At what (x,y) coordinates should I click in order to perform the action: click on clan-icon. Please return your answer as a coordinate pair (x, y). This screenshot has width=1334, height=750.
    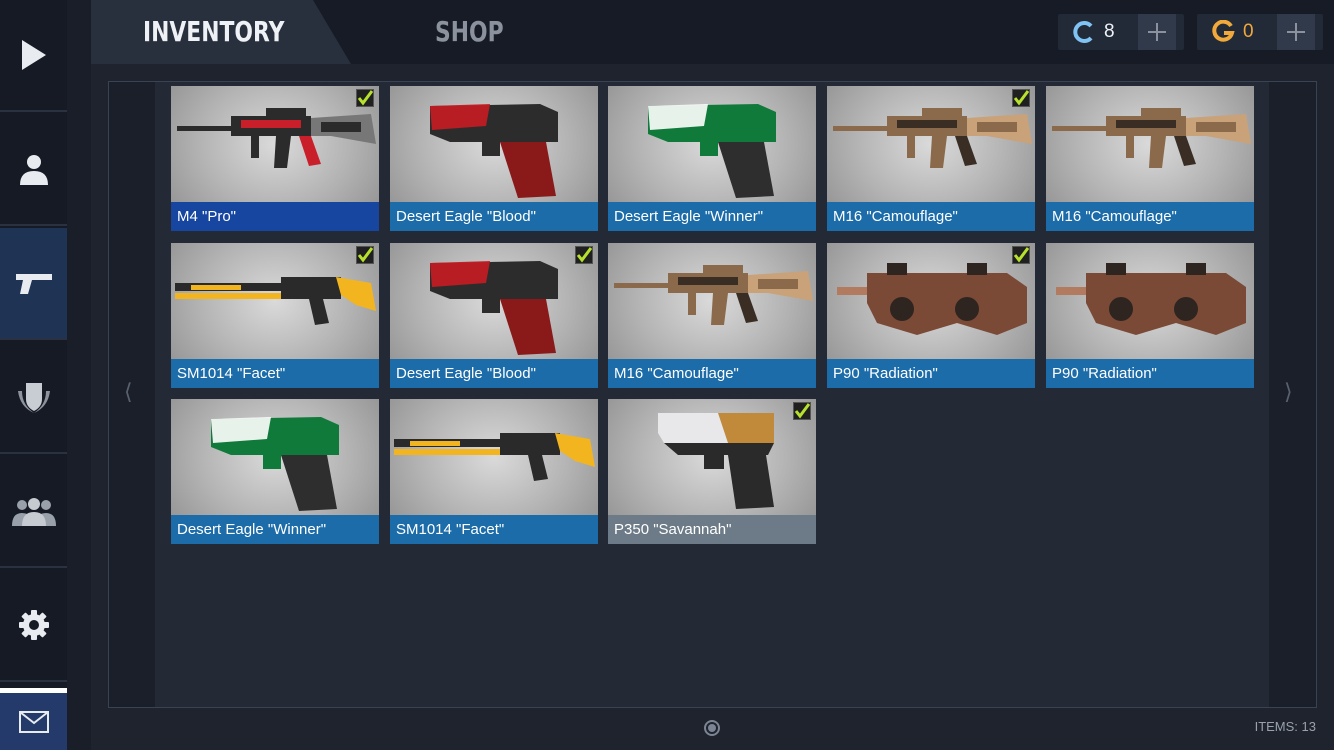
    Looking at the image, I should click on (33, 512).